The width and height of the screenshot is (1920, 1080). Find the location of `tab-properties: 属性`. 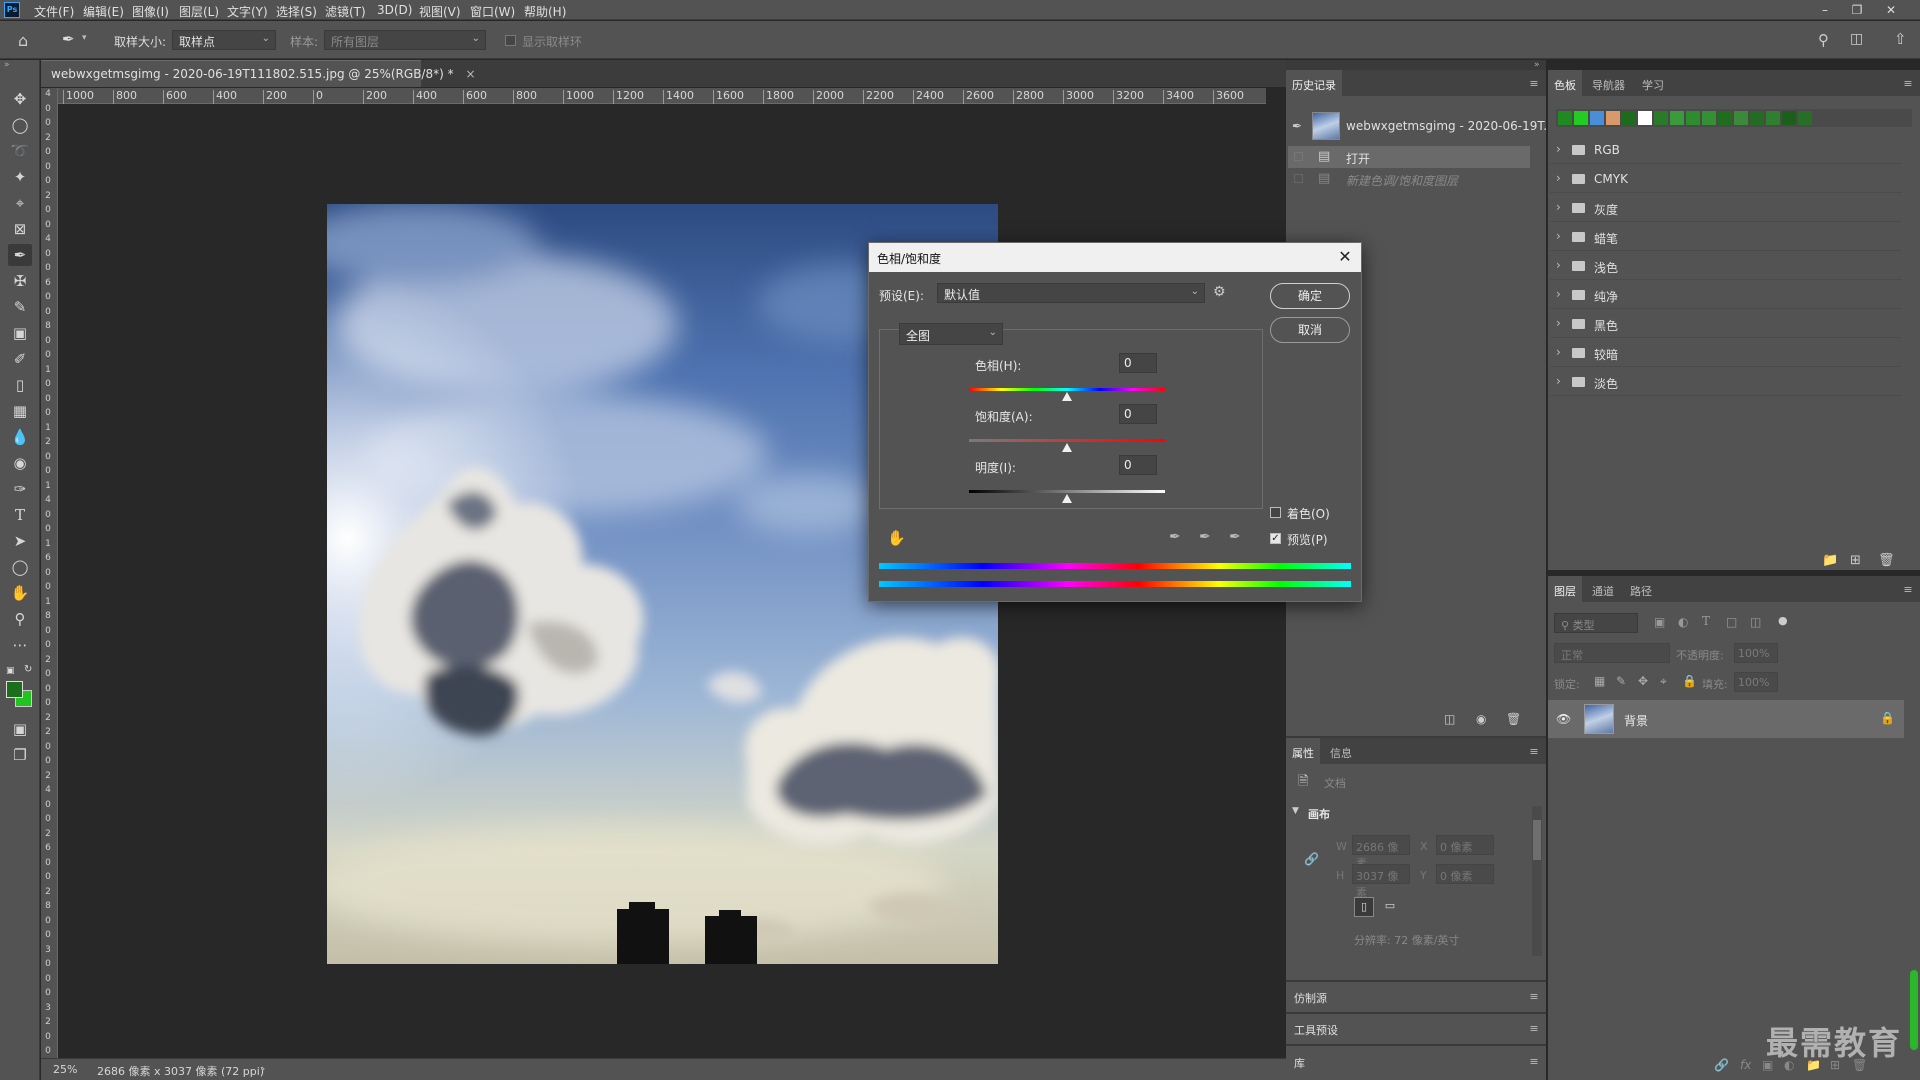

tab-properties: 属性 is located at coordinates (1303, 751).